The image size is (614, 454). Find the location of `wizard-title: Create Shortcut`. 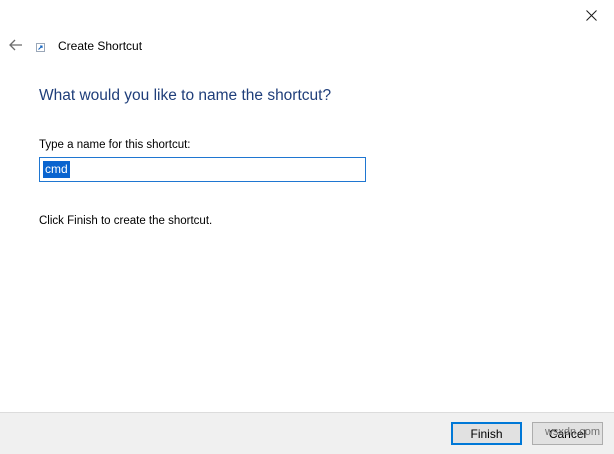

wizard-title: Create Shortcut is located at coordinates (100, 46).